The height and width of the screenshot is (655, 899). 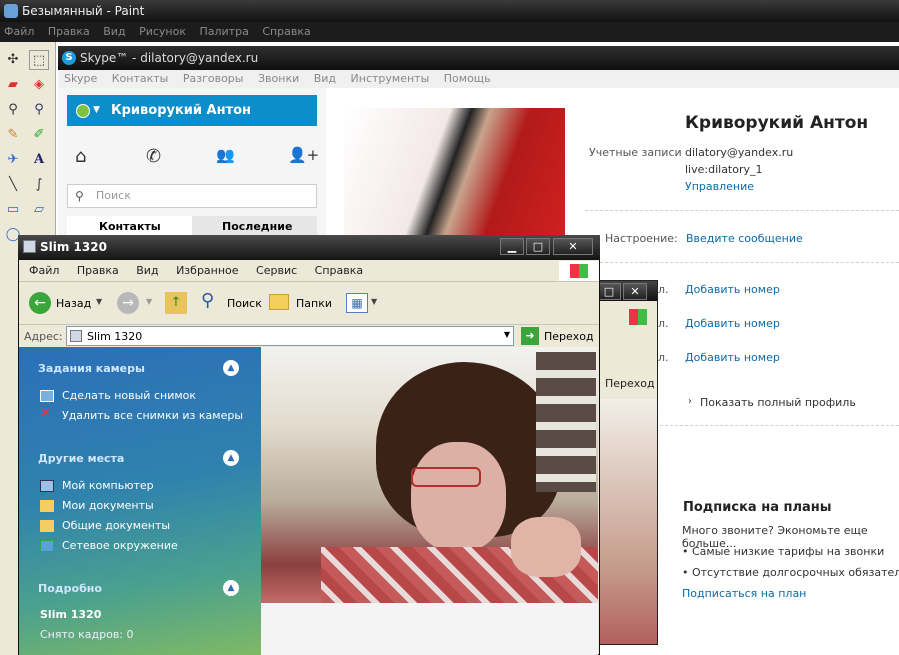 What do you see at coordinates (81, 458) in the screenshot?
I see `other-places-heading: Другие места` at bounding box center [81, 458].